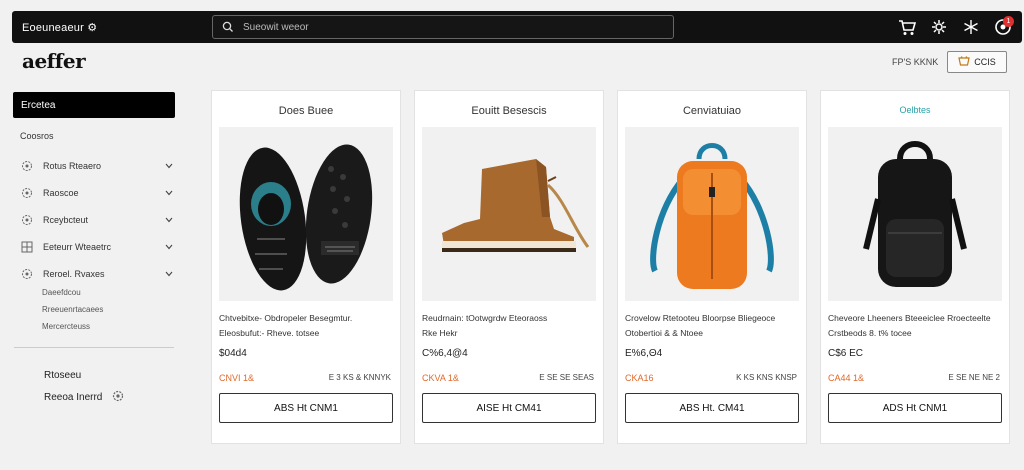  I want to click on header-actions: 1, so click(955, 27).